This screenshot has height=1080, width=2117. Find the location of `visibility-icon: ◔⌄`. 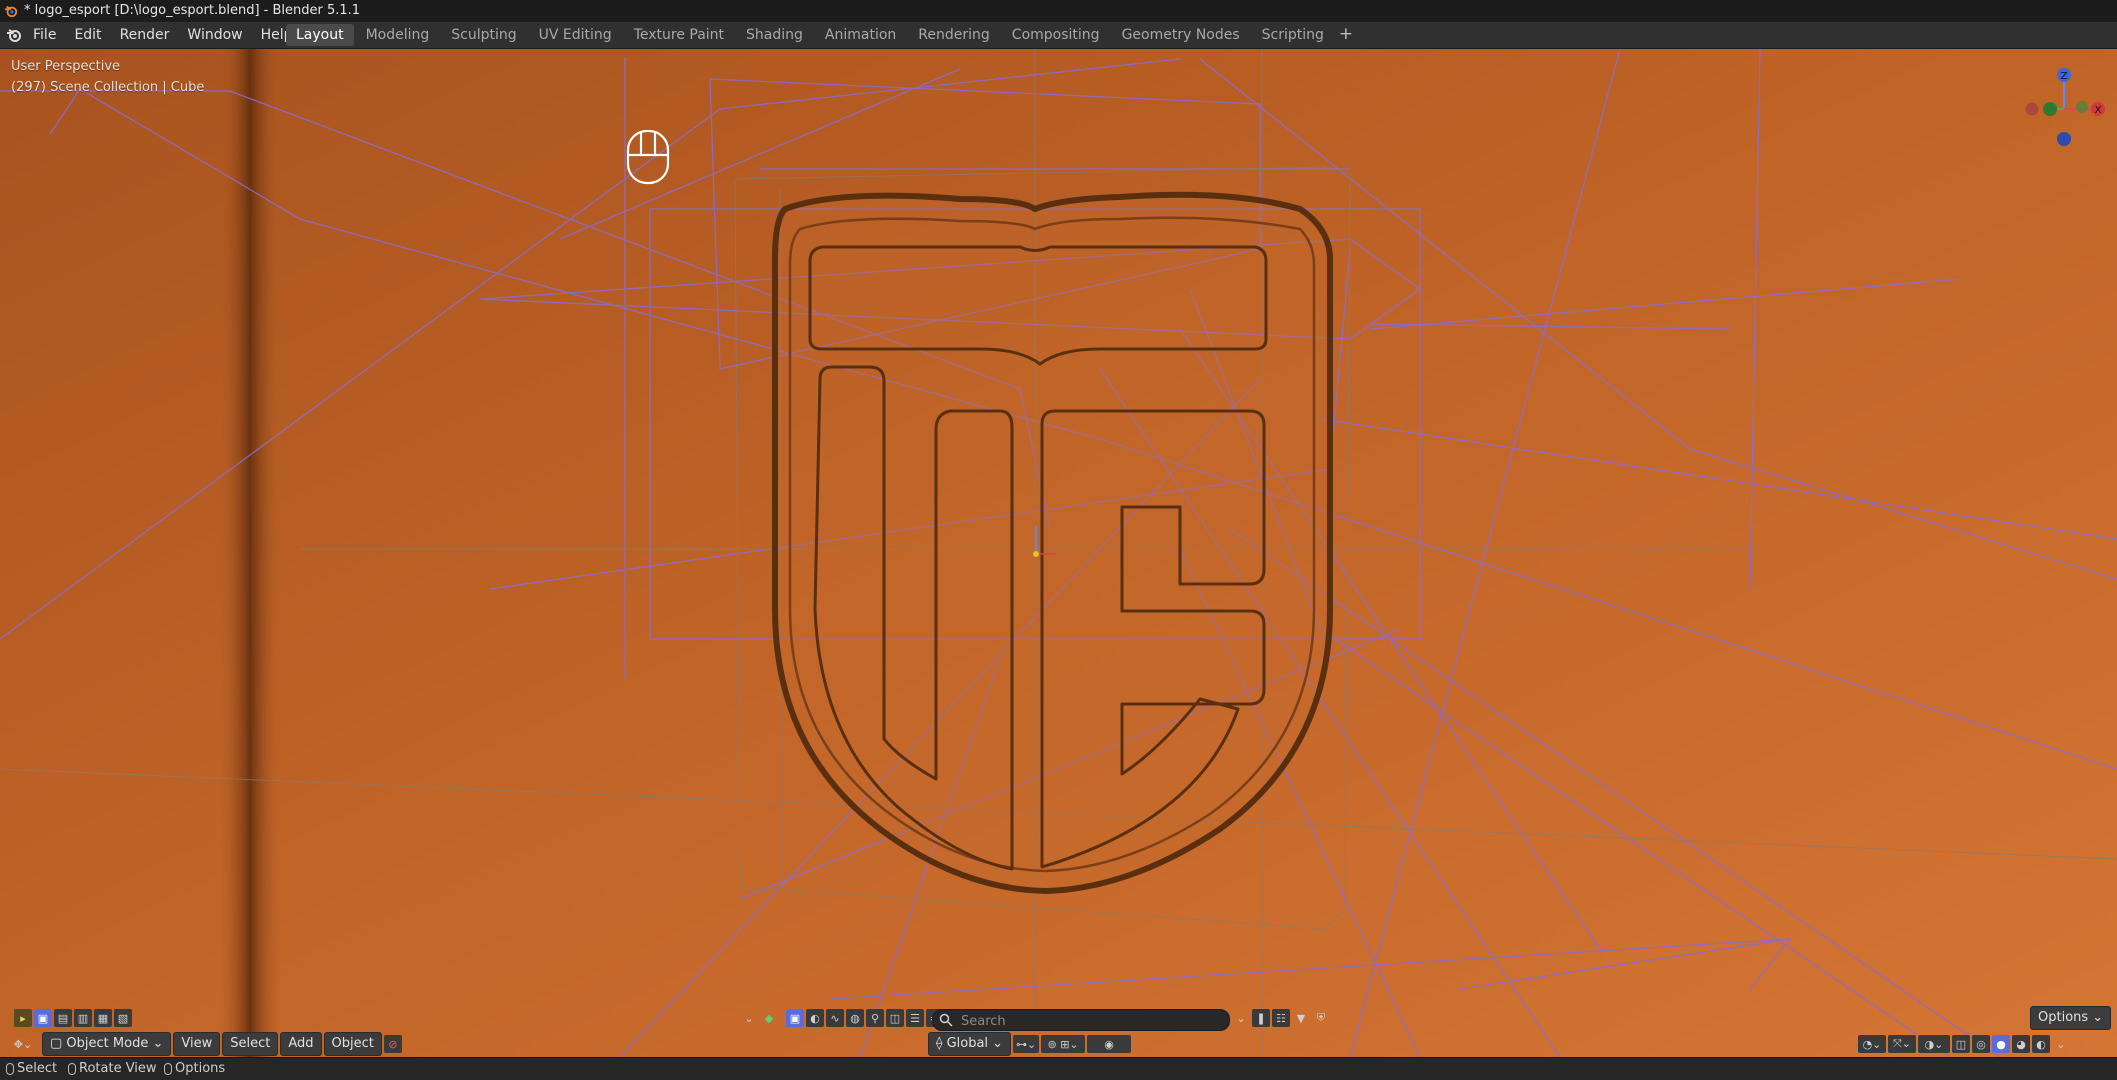

visibility-icon: ◔⌄ is located at coordinates (1872, 1044).